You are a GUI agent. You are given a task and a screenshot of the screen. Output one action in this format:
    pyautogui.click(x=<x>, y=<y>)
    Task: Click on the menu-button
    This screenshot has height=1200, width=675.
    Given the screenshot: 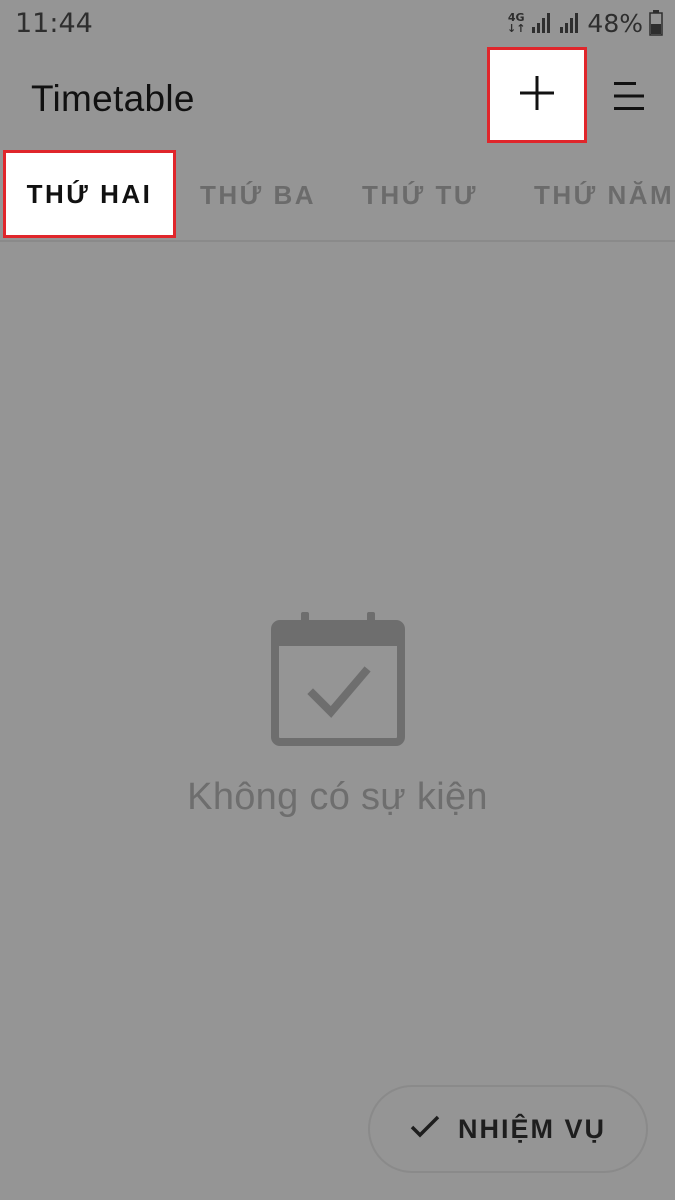 What is the action you would take?
    pyautogui.click(x=629, y=98)
    